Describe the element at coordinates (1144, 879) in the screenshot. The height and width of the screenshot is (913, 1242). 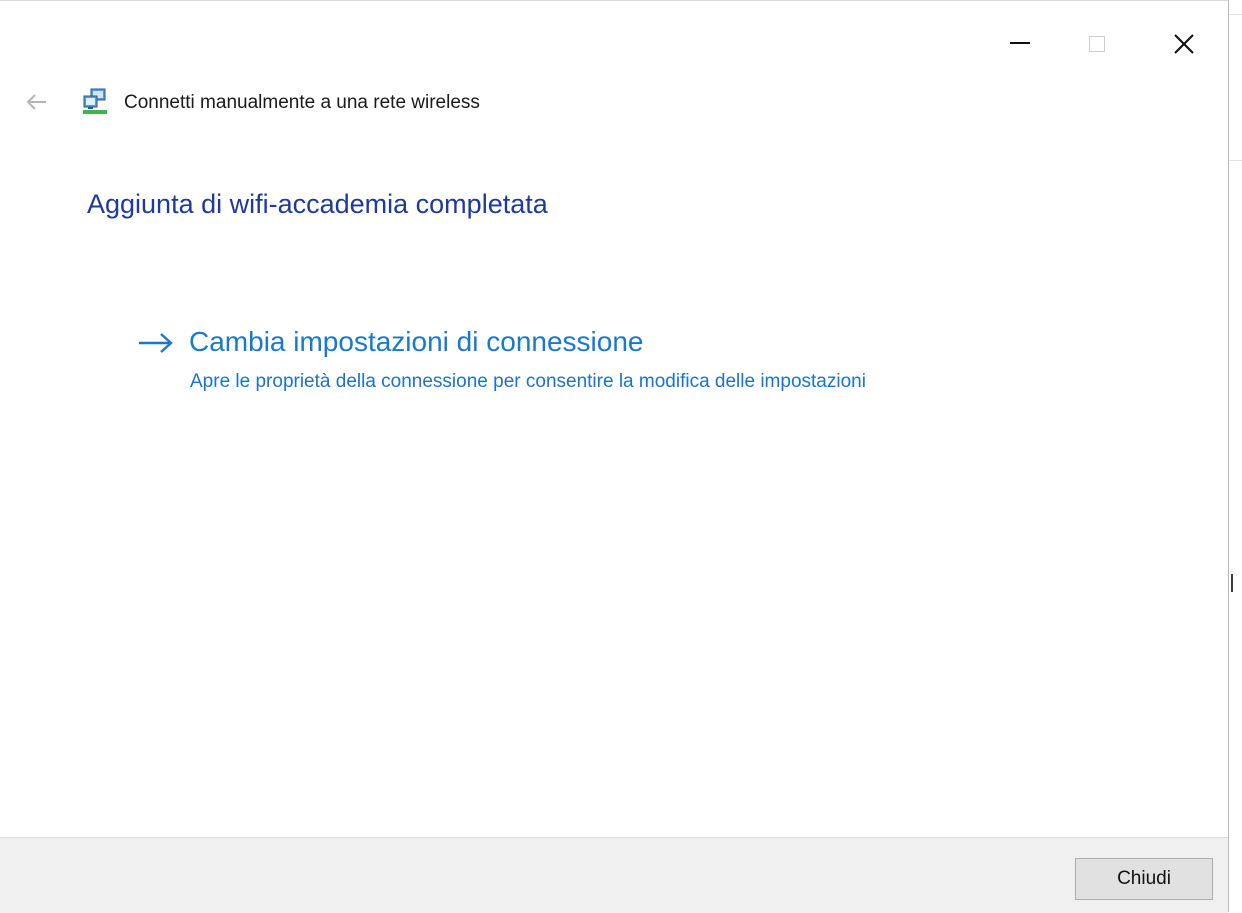
I see `close-button: Chiudi` at that location.